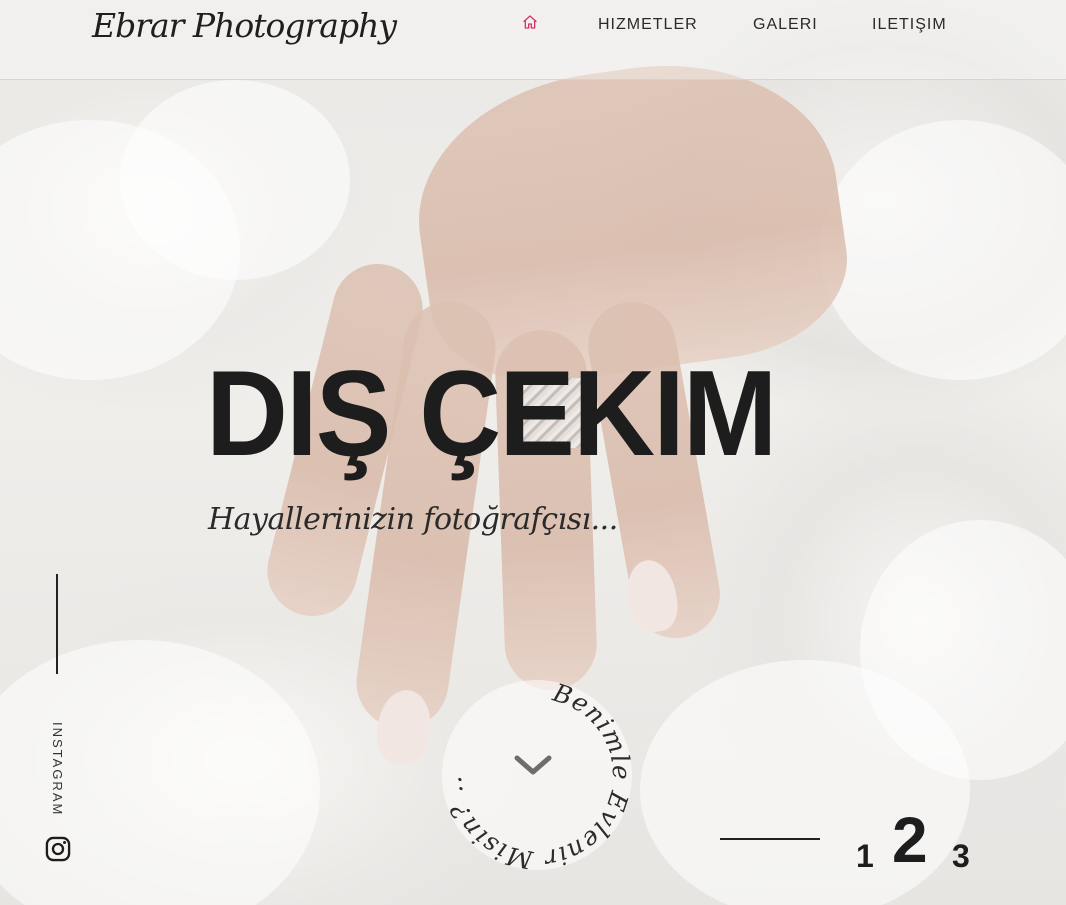 This screenshot has width=1066, height=905. What do you see at coordinates (910, 840) in the screenshot?
I see `pager-page-2-active: 2` at bounding box center [910, 840].